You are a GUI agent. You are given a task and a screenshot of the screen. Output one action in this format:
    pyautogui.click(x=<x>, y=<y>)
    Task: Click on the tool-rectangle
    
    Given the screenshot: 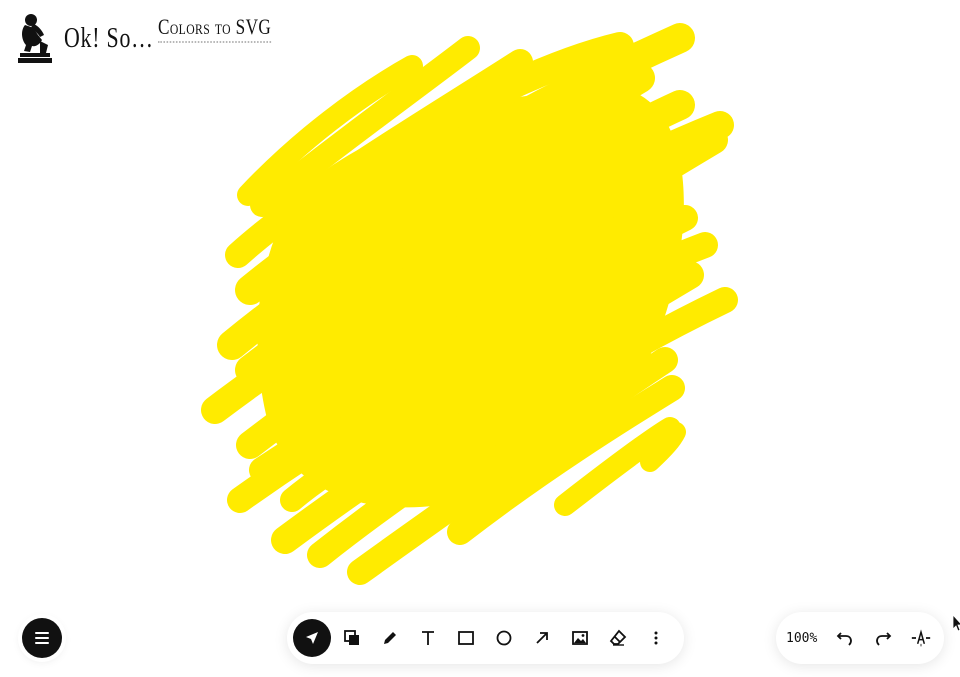 What is the action you would take?
    pyautogui.click(x=466, y=638)
    